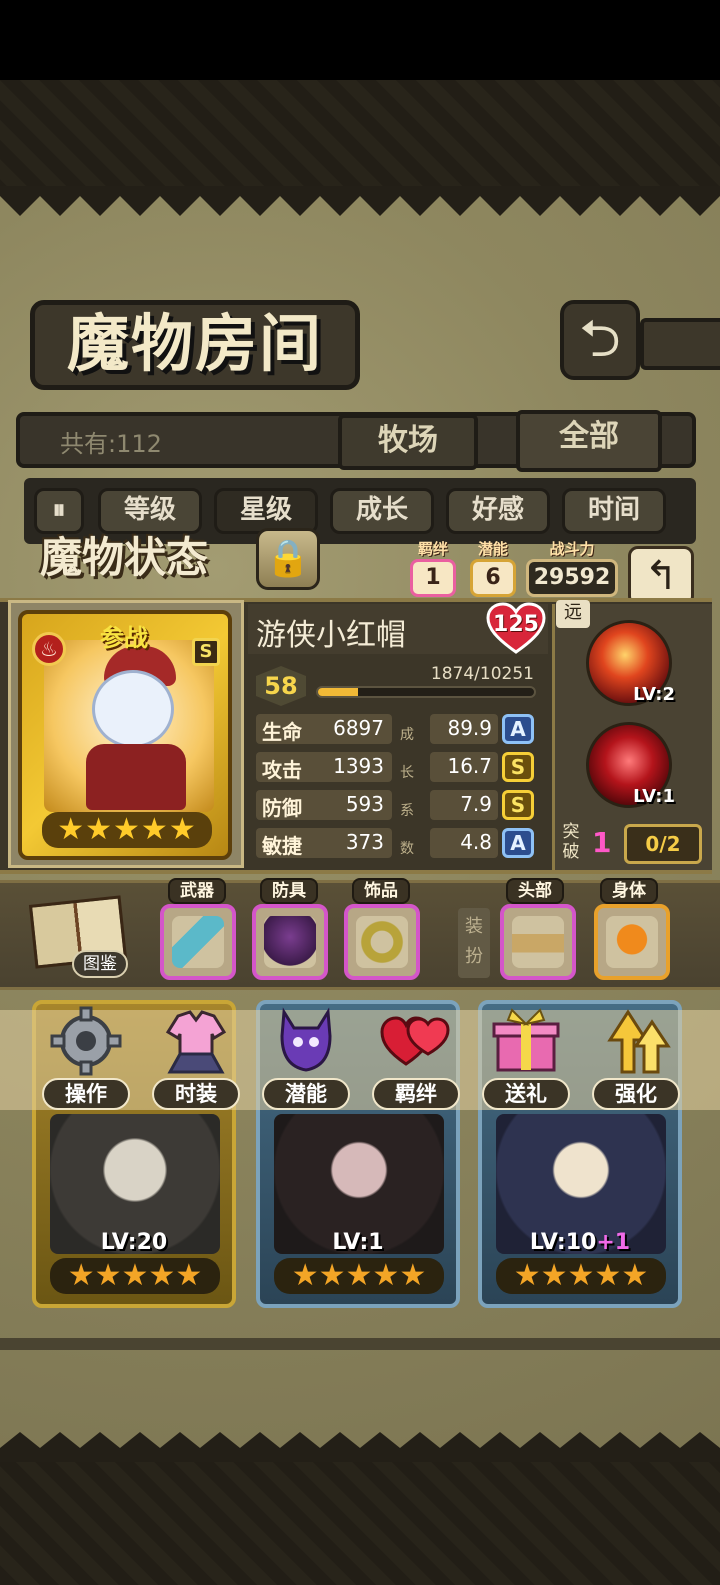  I want to click on total-count: 共有:112, so click(111, 444).